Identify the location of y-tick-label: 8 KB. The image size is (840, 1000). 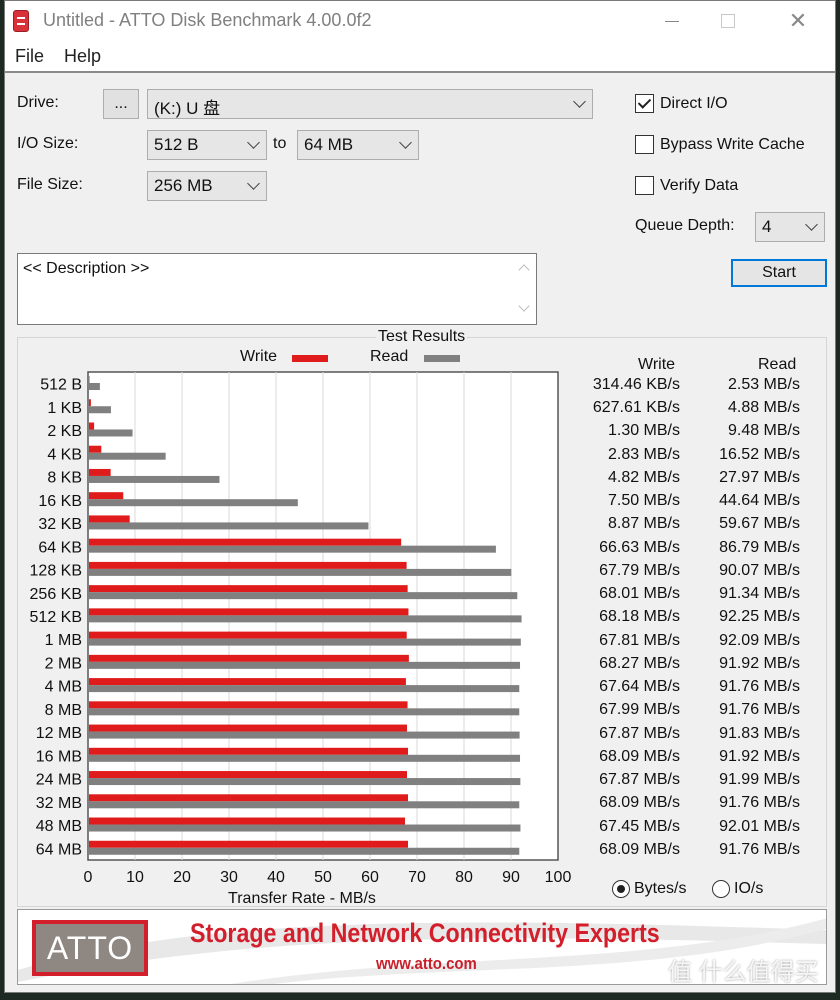
(64, 478).